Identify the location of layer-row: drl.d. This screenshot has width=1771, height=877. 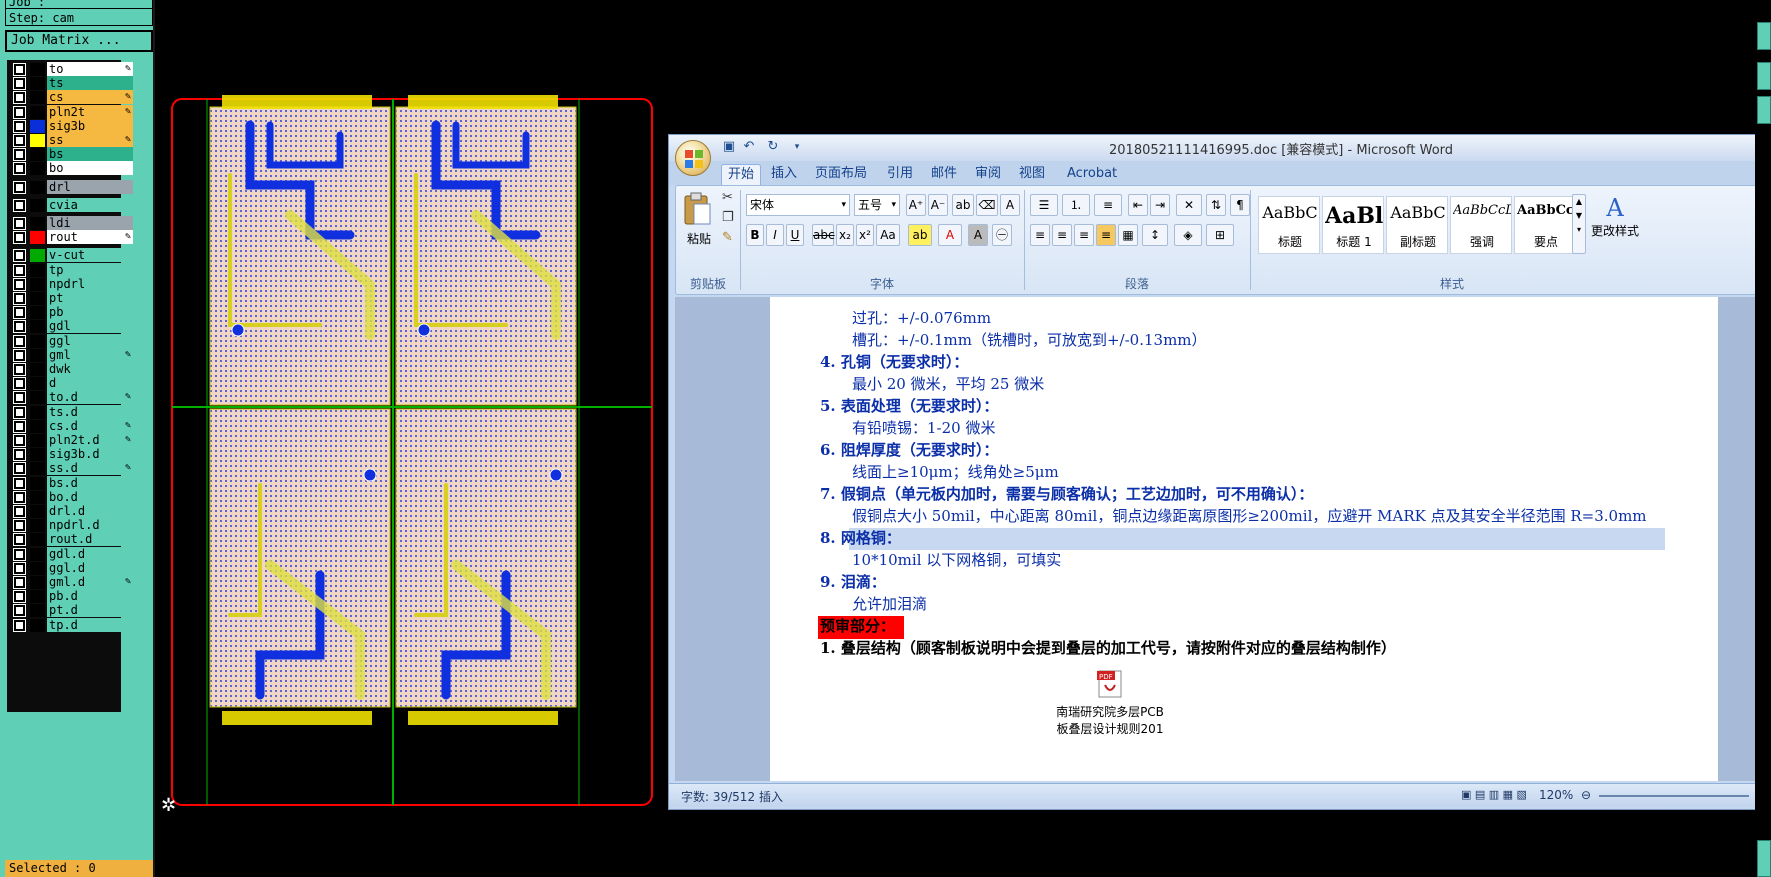
(72, 511).